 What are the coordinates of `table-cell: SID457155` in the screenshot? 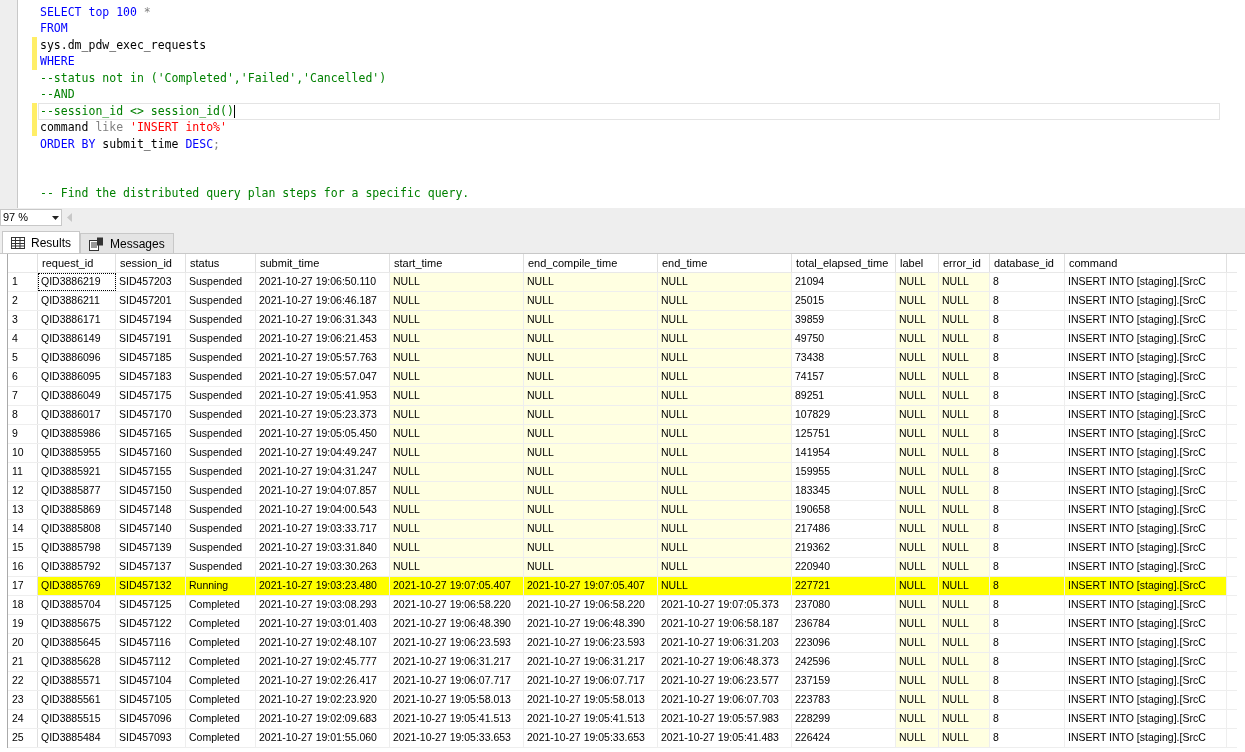 It's located at (151, 472).